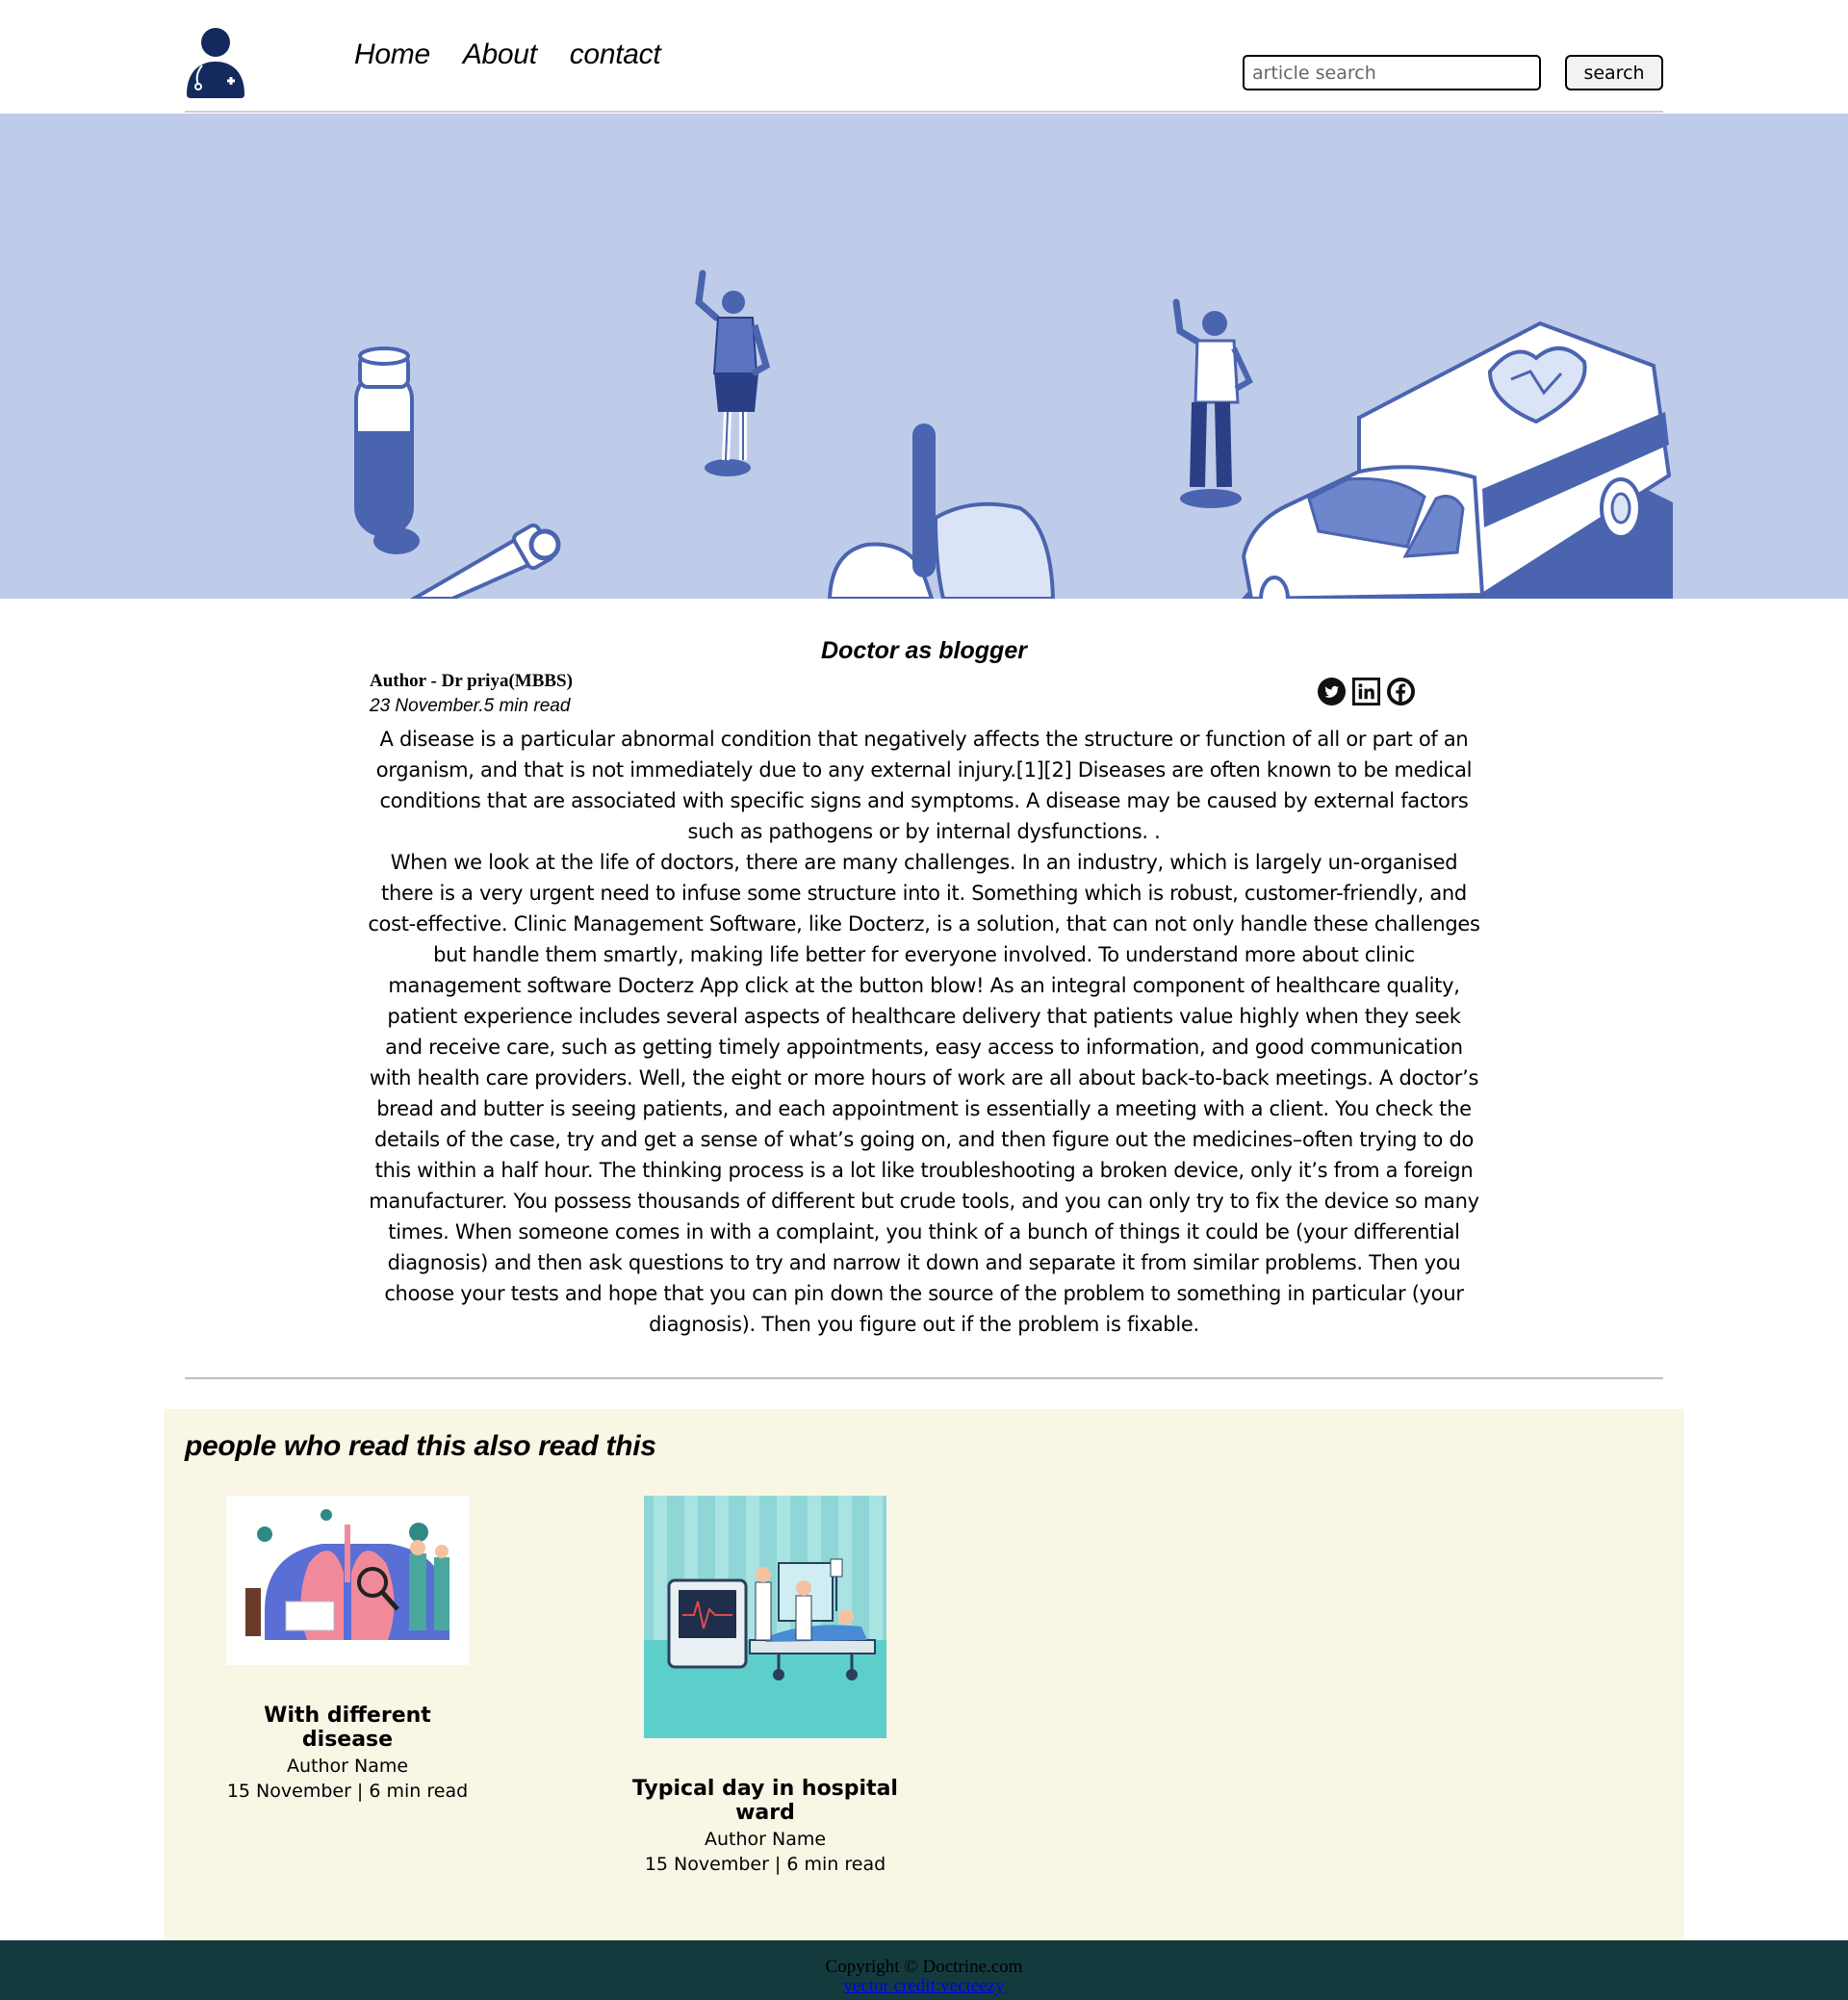 This screenshot has width=1848, height=2000. What do you see at coordinates (1212, 403) in the screenshot?
I see `man-figure-illustration` at bounding box center [1212, 403].